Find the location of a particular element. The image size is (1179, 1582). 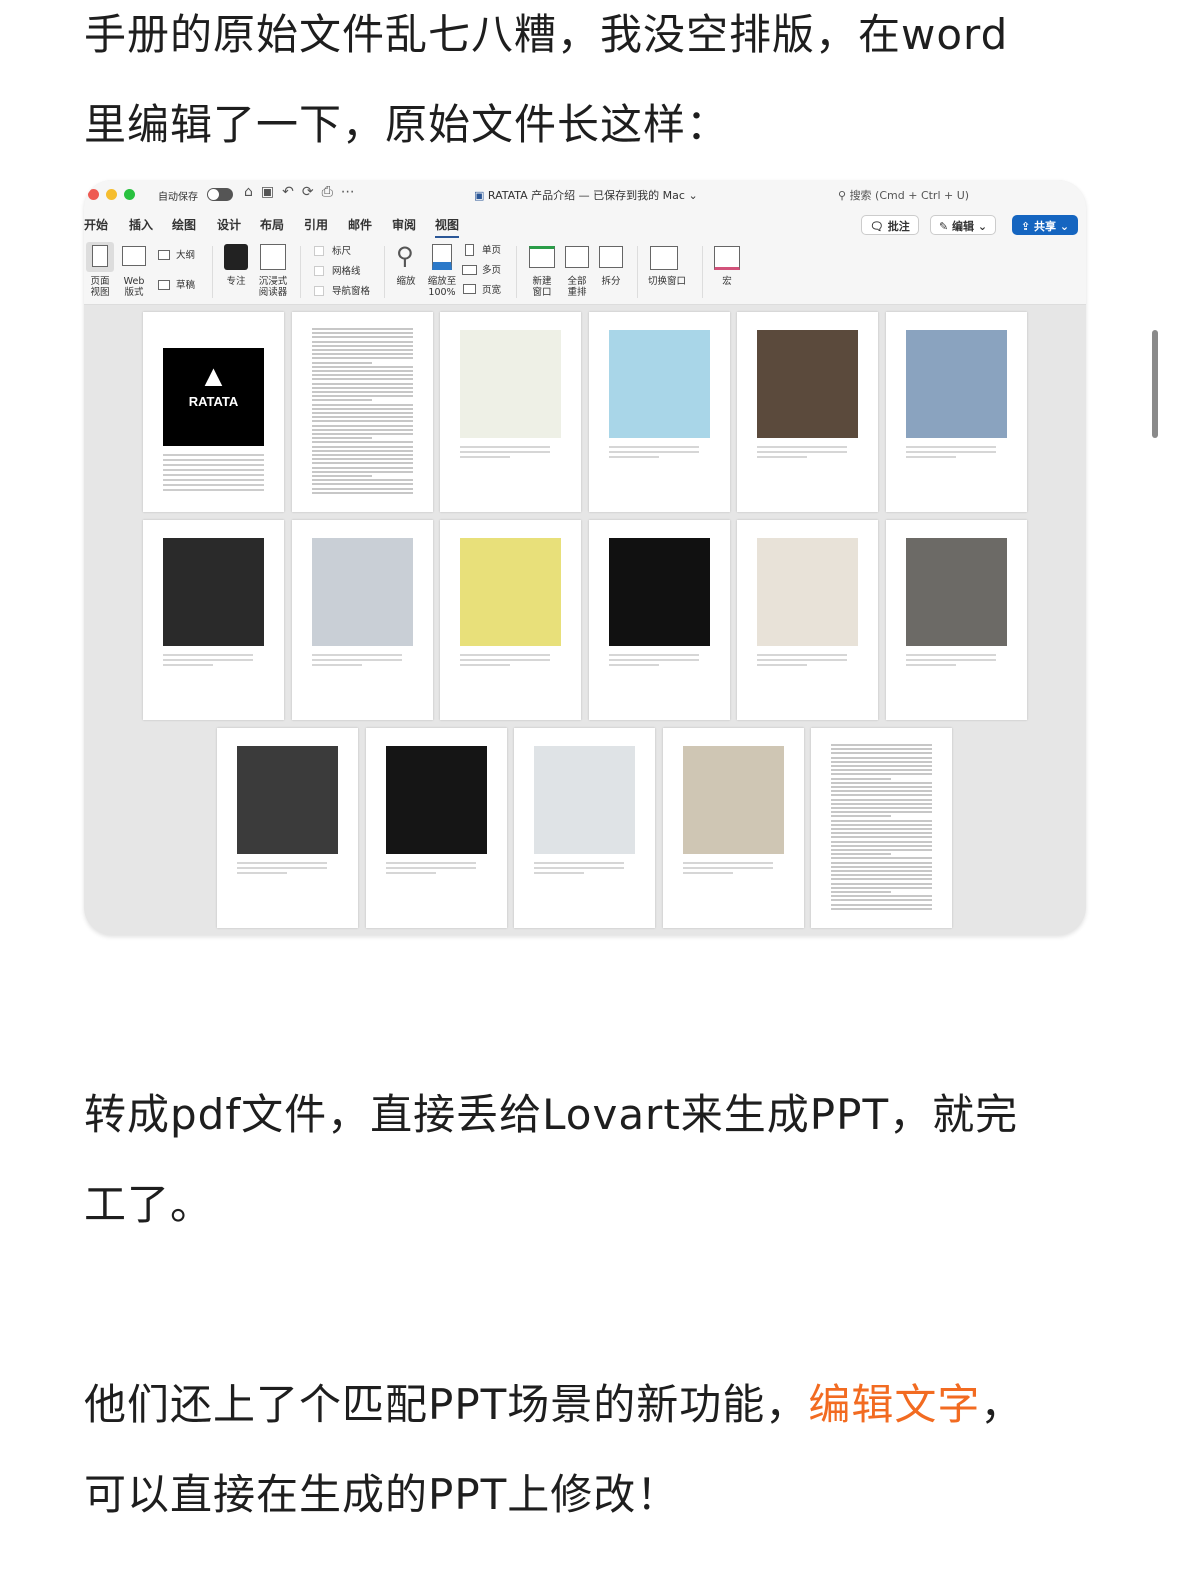

zoom-100-icon is located at coordinates (442, 257).